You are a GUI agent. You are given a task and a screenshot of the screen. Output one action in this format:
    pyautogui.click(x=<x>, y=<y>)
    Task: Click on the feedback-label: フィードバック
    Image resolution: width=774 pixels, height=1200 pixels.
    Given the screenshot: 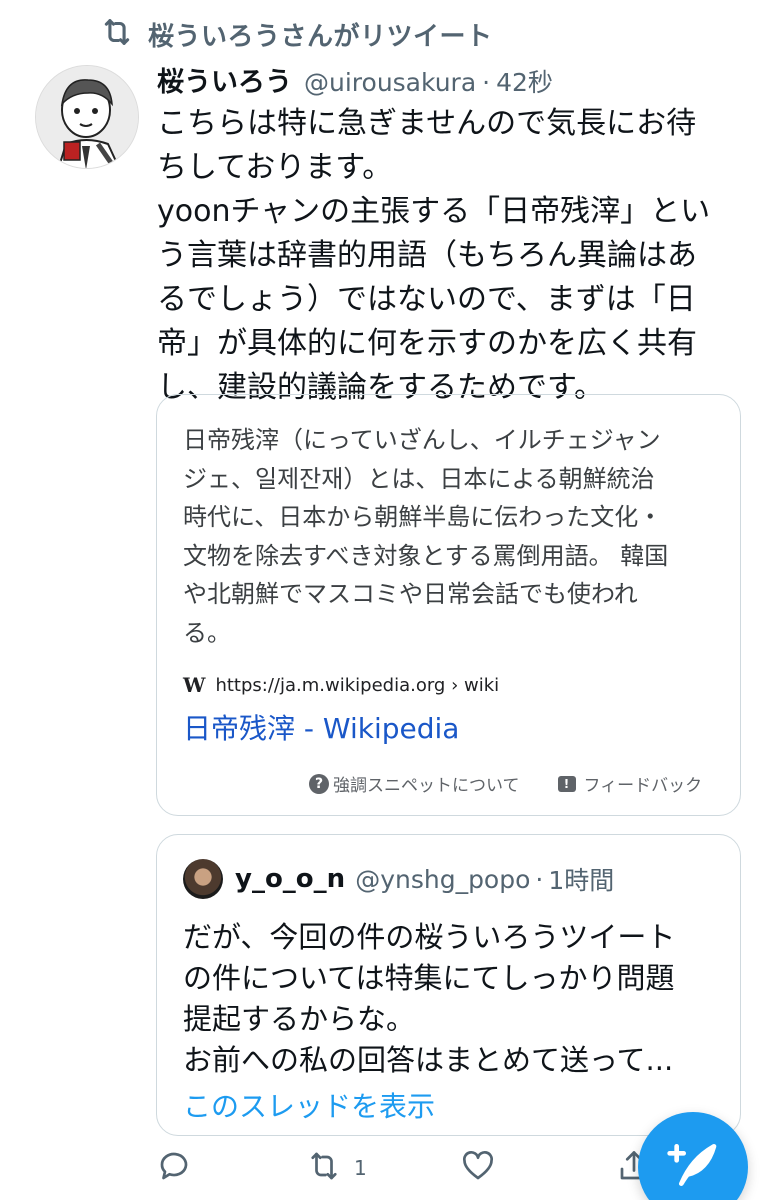 What is the action you would take?
    pyautogui.click(x=643, y=786)
    